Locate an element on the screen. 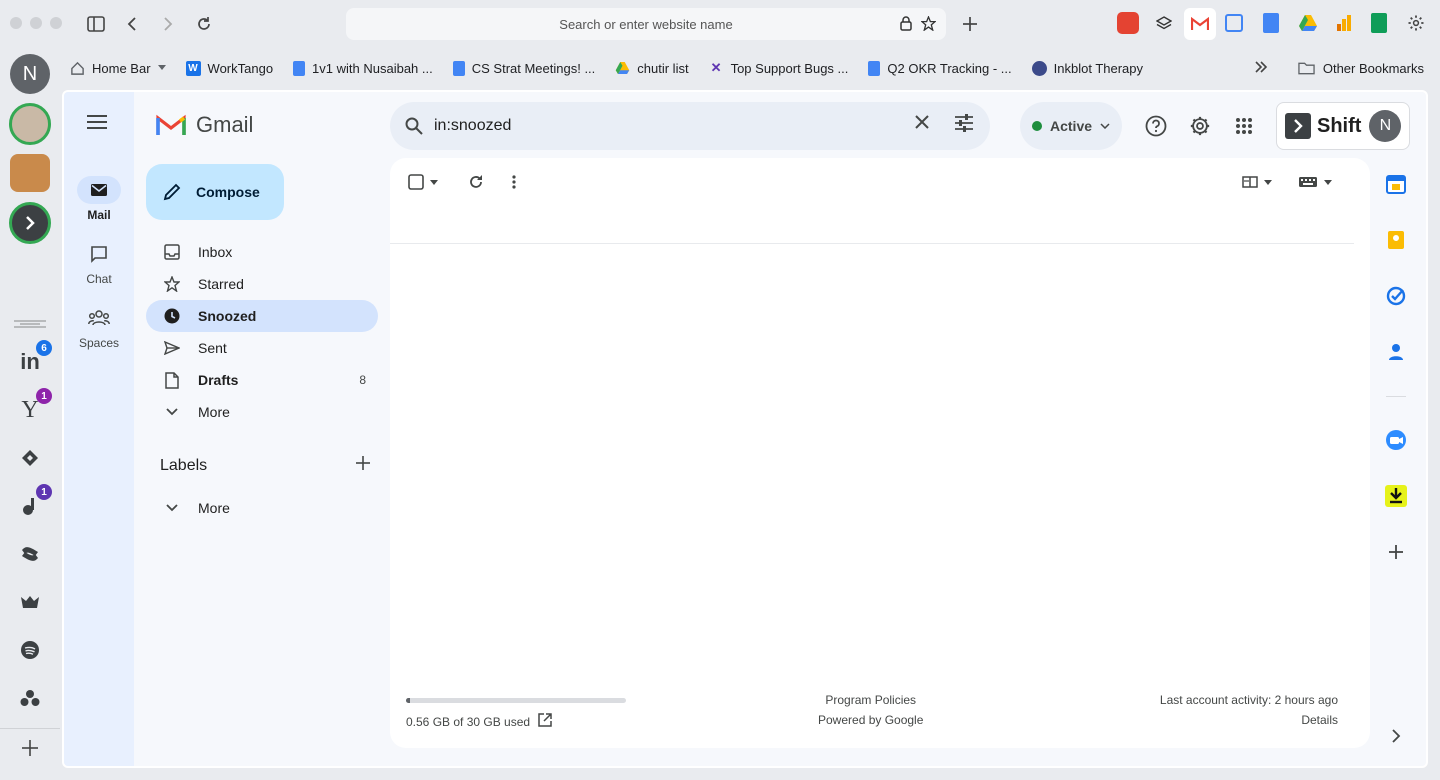  contacts-icon is located at coordinates (1396, 352).